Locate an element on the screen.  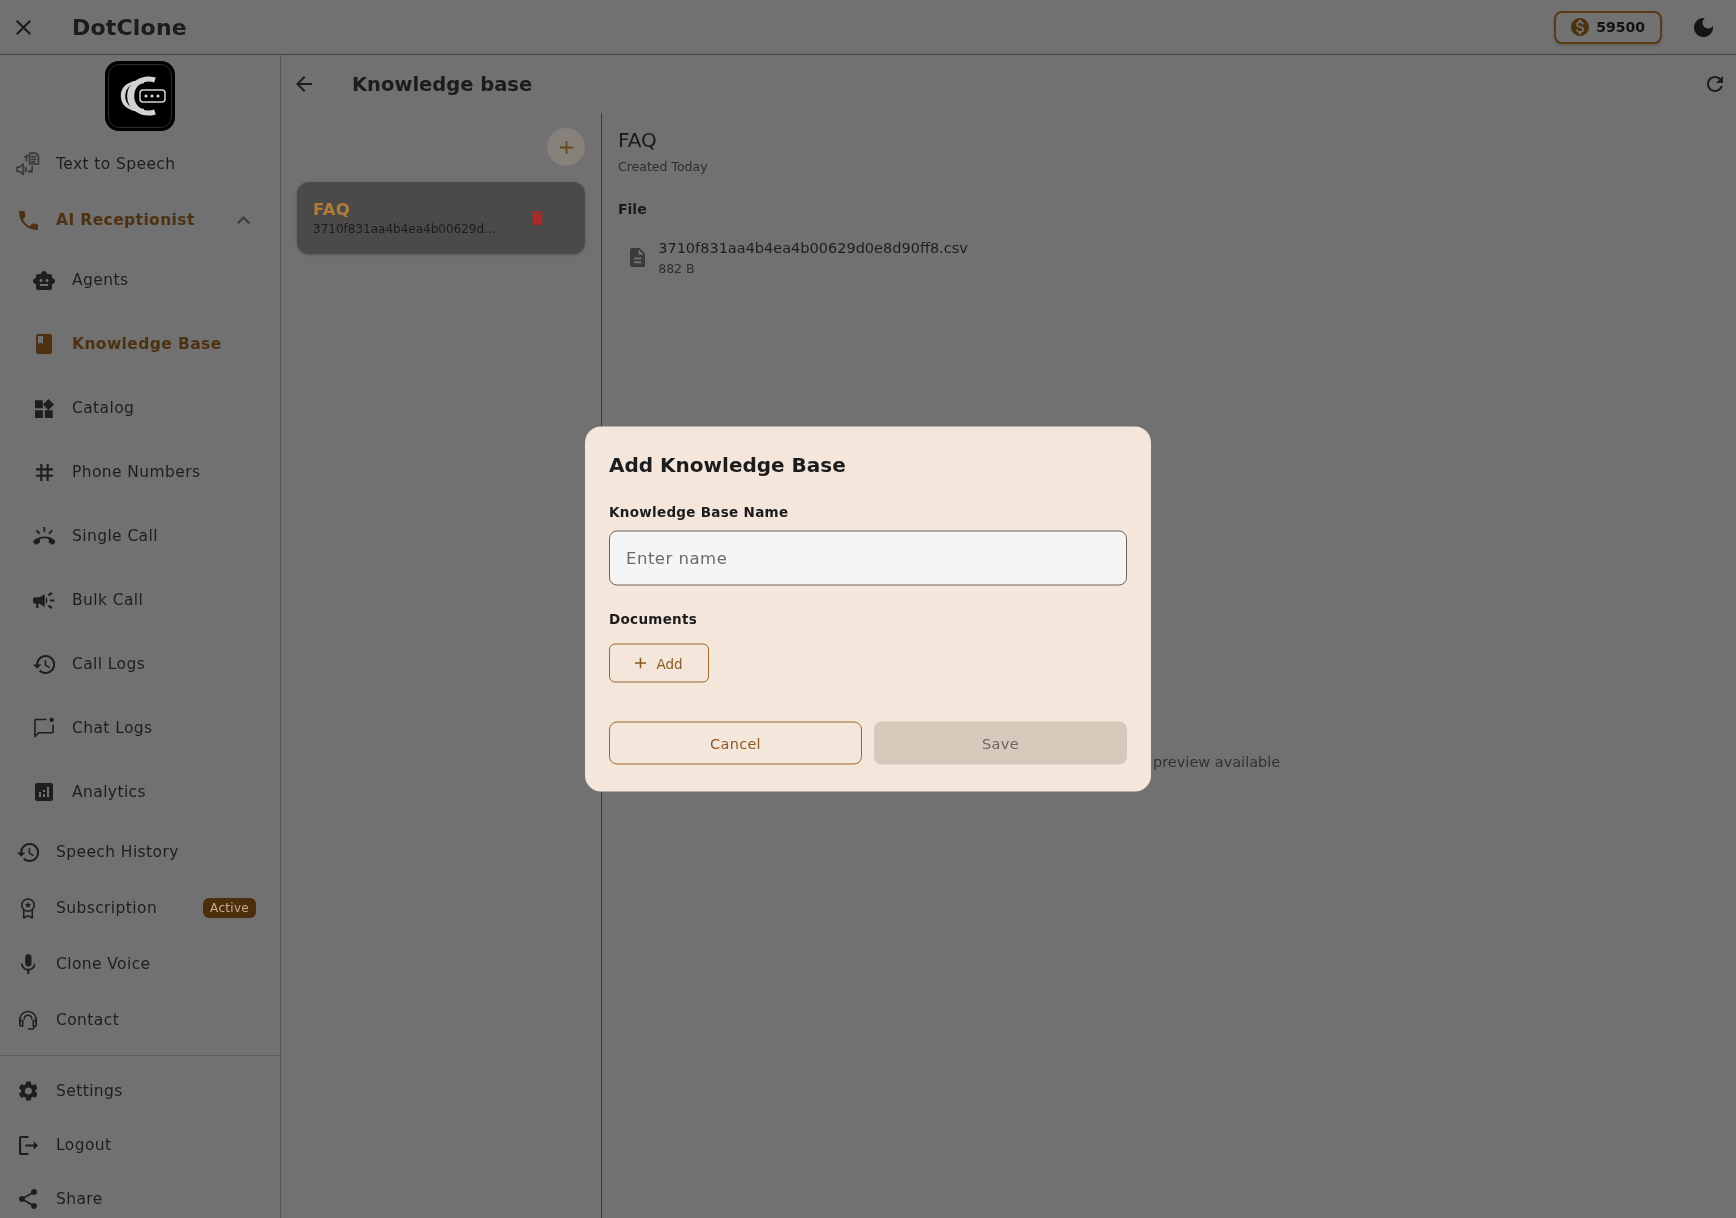
sidebar-item: Speech History is located at coordinates (140, 852).